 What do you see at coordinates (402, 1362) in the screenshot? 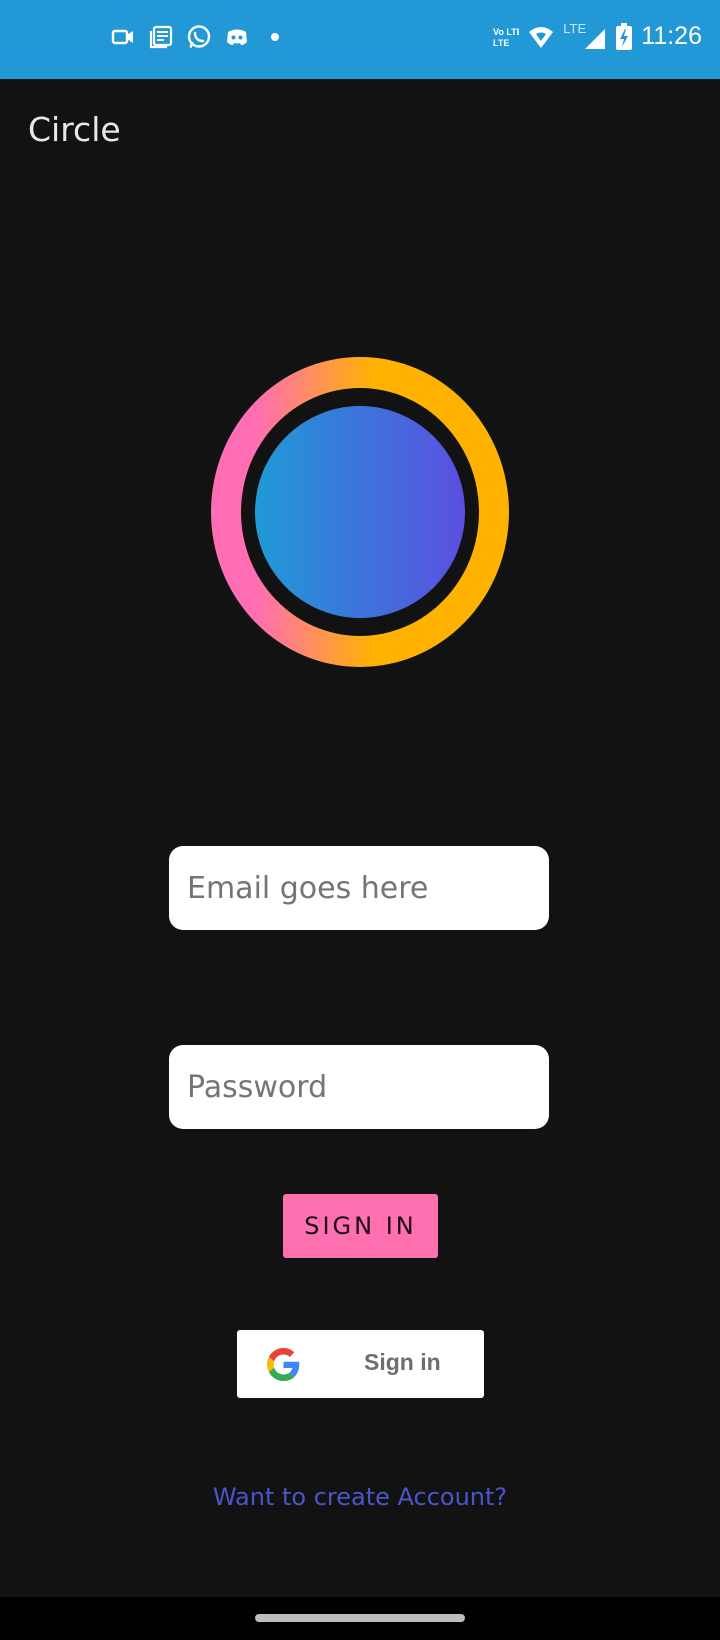
I see `google-sign-in-label: Sign in` at bounding box center [402, 1362].